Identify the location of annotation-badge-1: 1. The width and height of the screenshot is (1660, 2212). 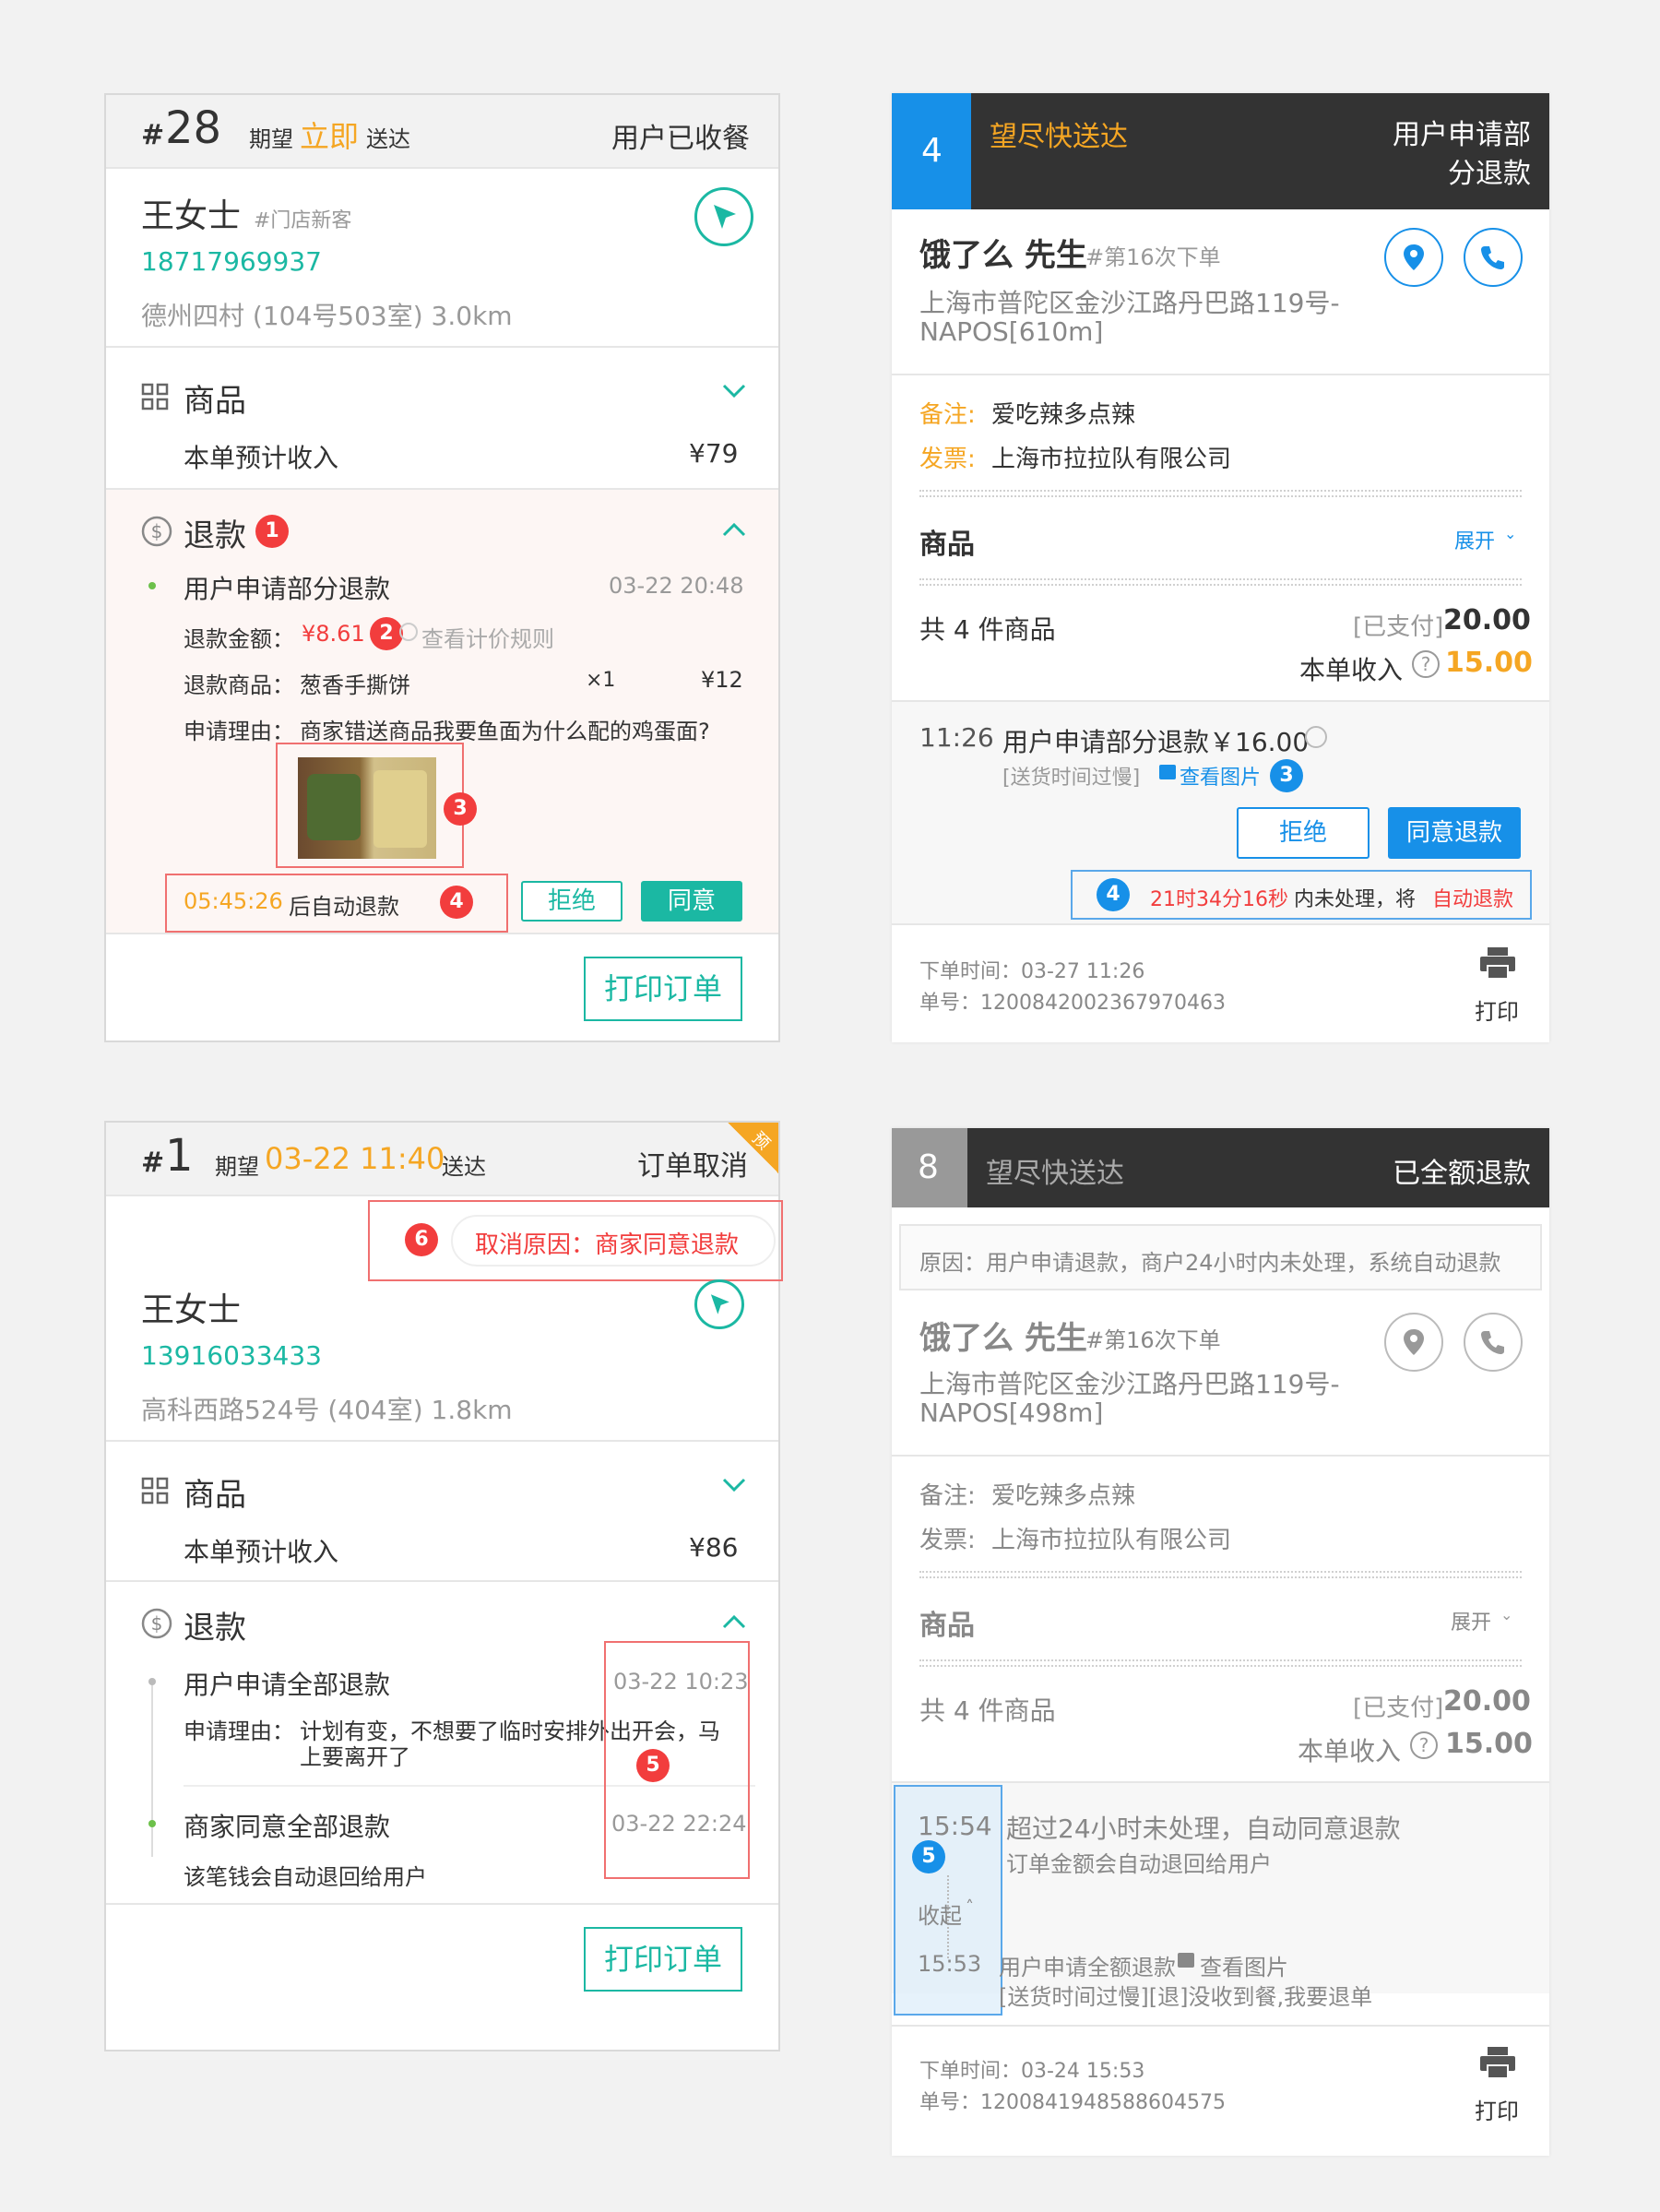
(272, 531).